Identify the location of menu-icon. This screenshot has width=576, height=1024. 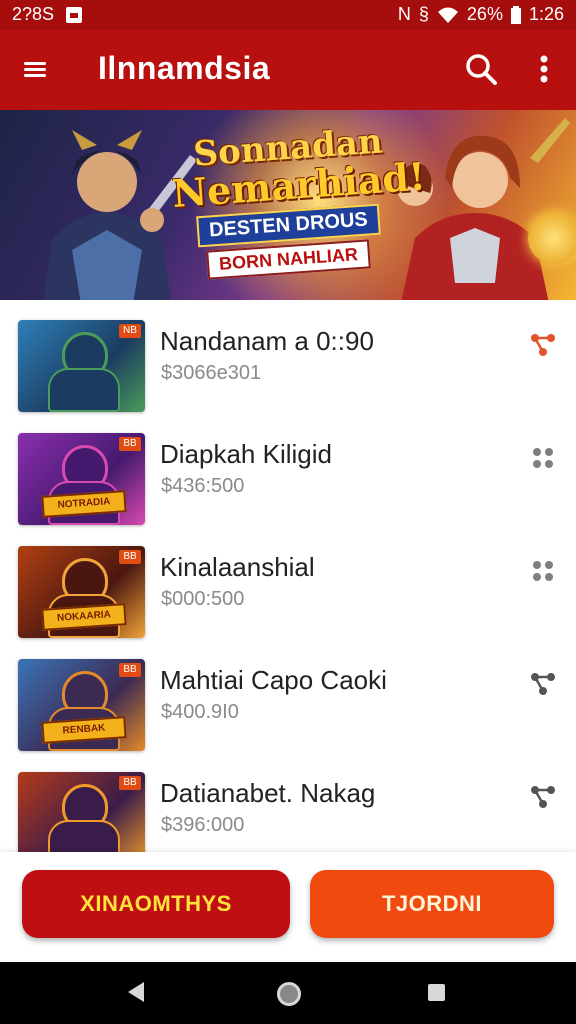
(36, 70).